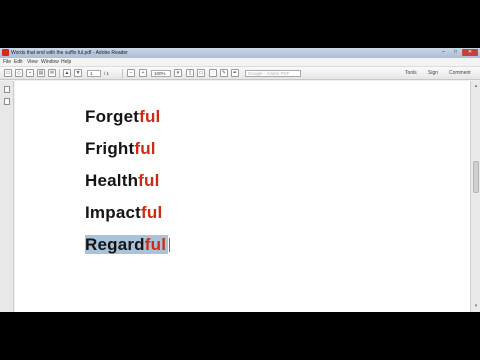 This screenshot has width=480, height=360. I want to click on fit-page-icon: ▯, so click(190, 73).